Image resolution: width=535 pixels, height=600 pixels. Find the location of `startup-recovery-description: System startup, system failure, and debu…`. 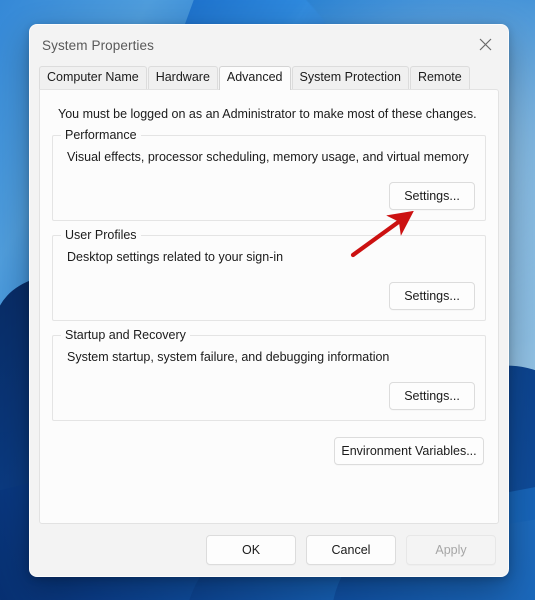

startup-recovery-description: System startup, system failure, and debu… is located at coordinates (228, 357).